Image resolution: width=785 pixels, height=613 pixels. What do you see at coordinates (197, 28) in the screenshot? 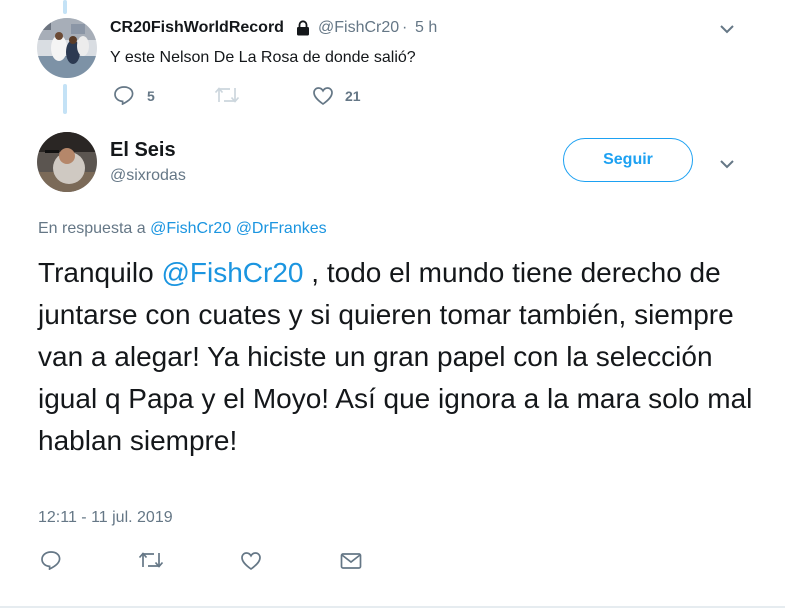
I see `display-name: CR20FishWorldRecord` at bounding box center [197, 28].